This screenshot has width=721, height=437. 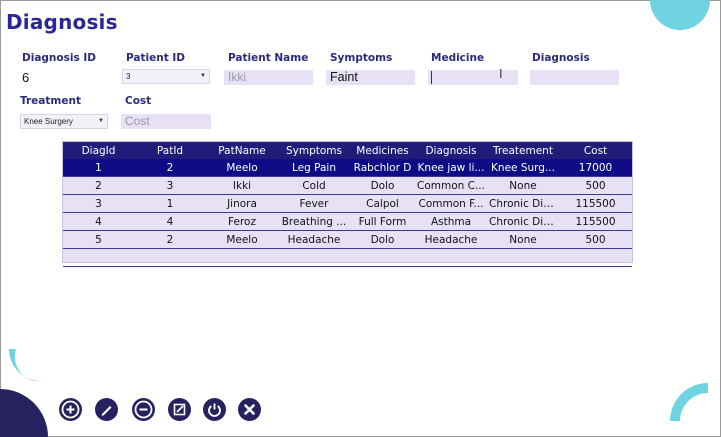 What do you see at coordinates (242, 185) in the screenshot?
I see `table-cell: Ikki` at bounding box center [242, 185].